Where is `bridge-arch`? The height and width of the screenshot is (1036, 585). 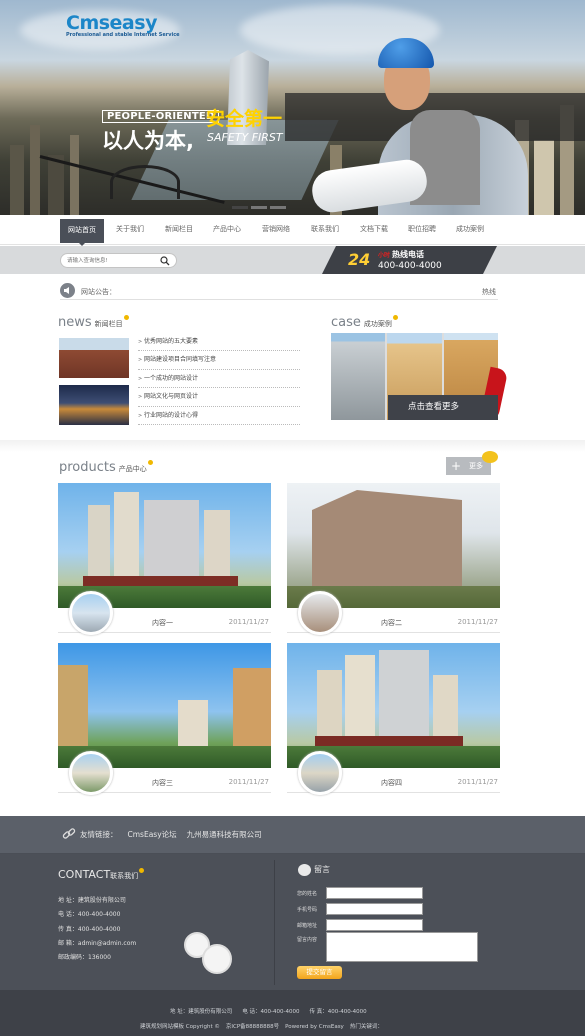 bridge-arch is located at coordinates (145, 182).